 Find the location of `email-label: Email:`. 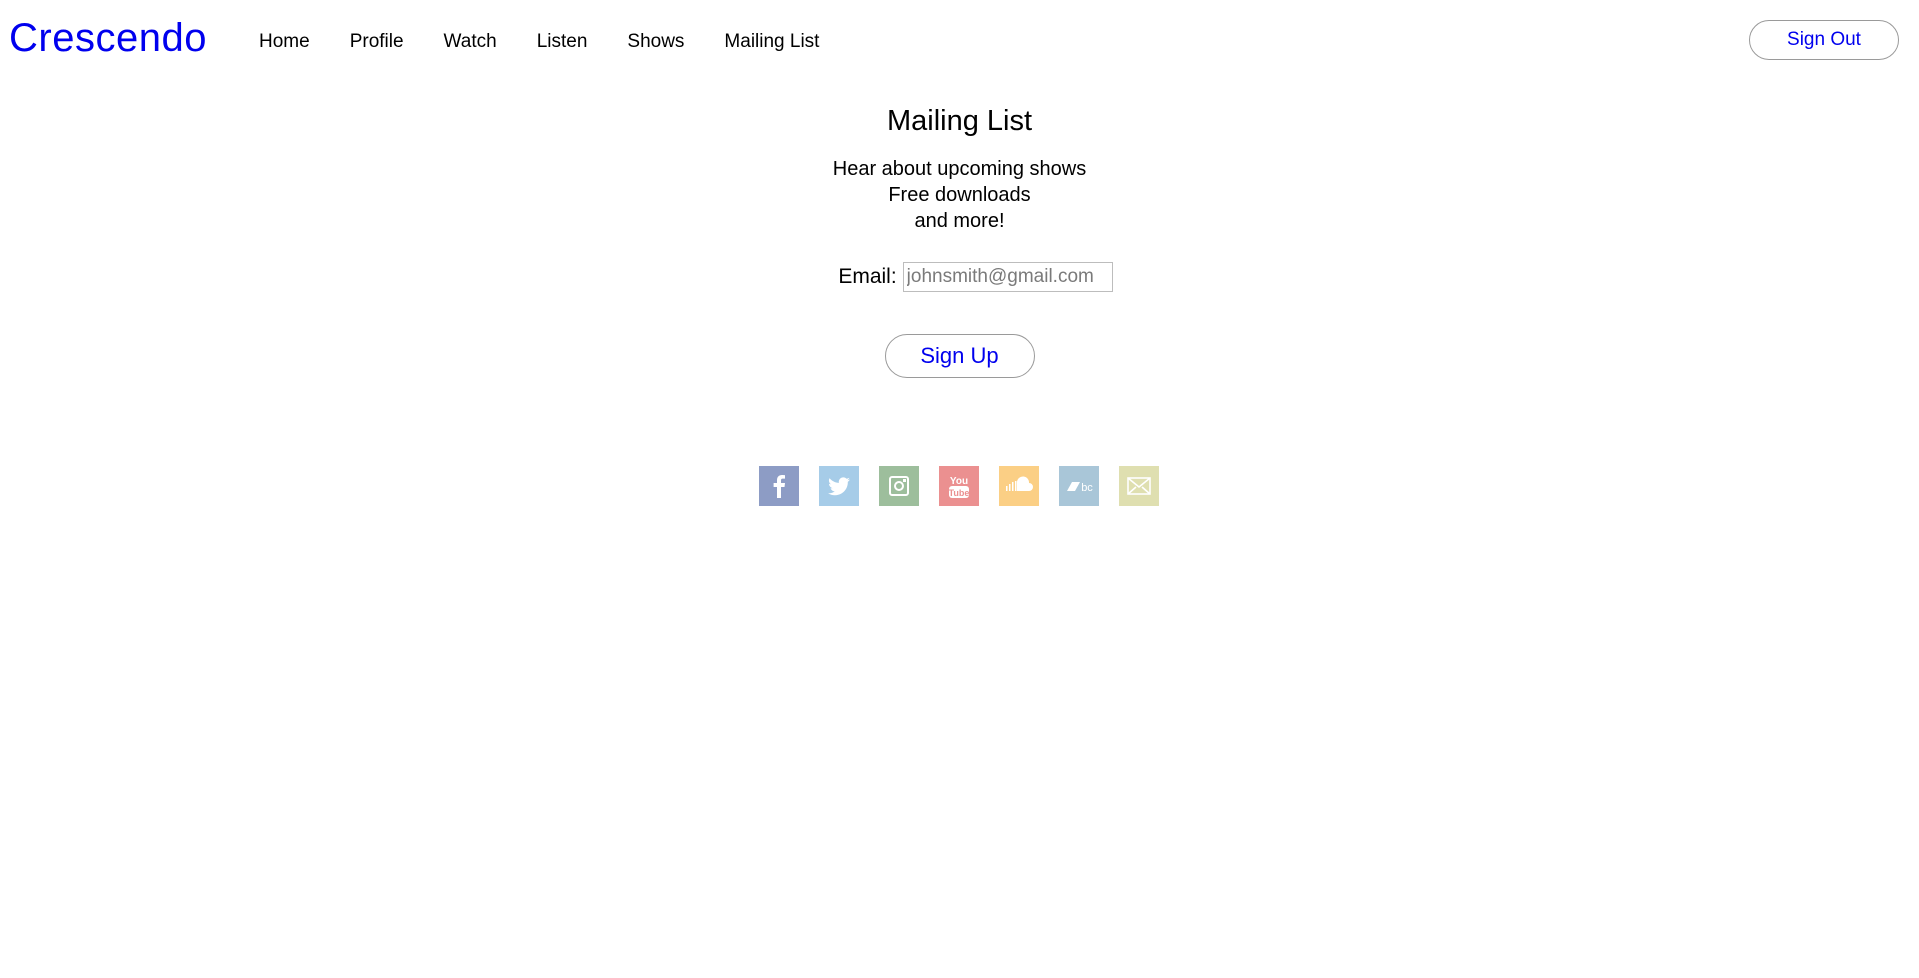

email-label: Email: is located at coordinates (867, 276).